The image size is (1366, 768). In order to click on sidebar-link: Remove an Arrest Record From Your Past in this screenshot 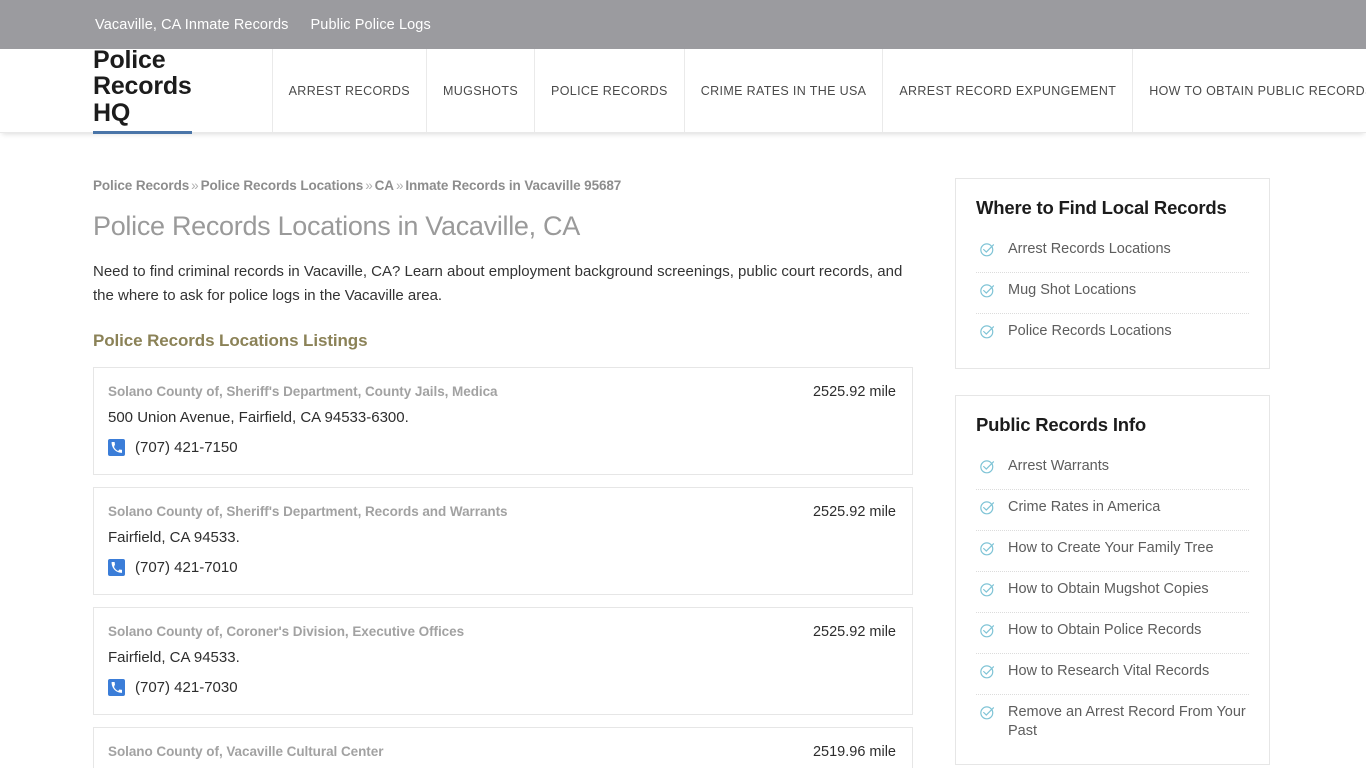, I will do `click(1128, 722)`.